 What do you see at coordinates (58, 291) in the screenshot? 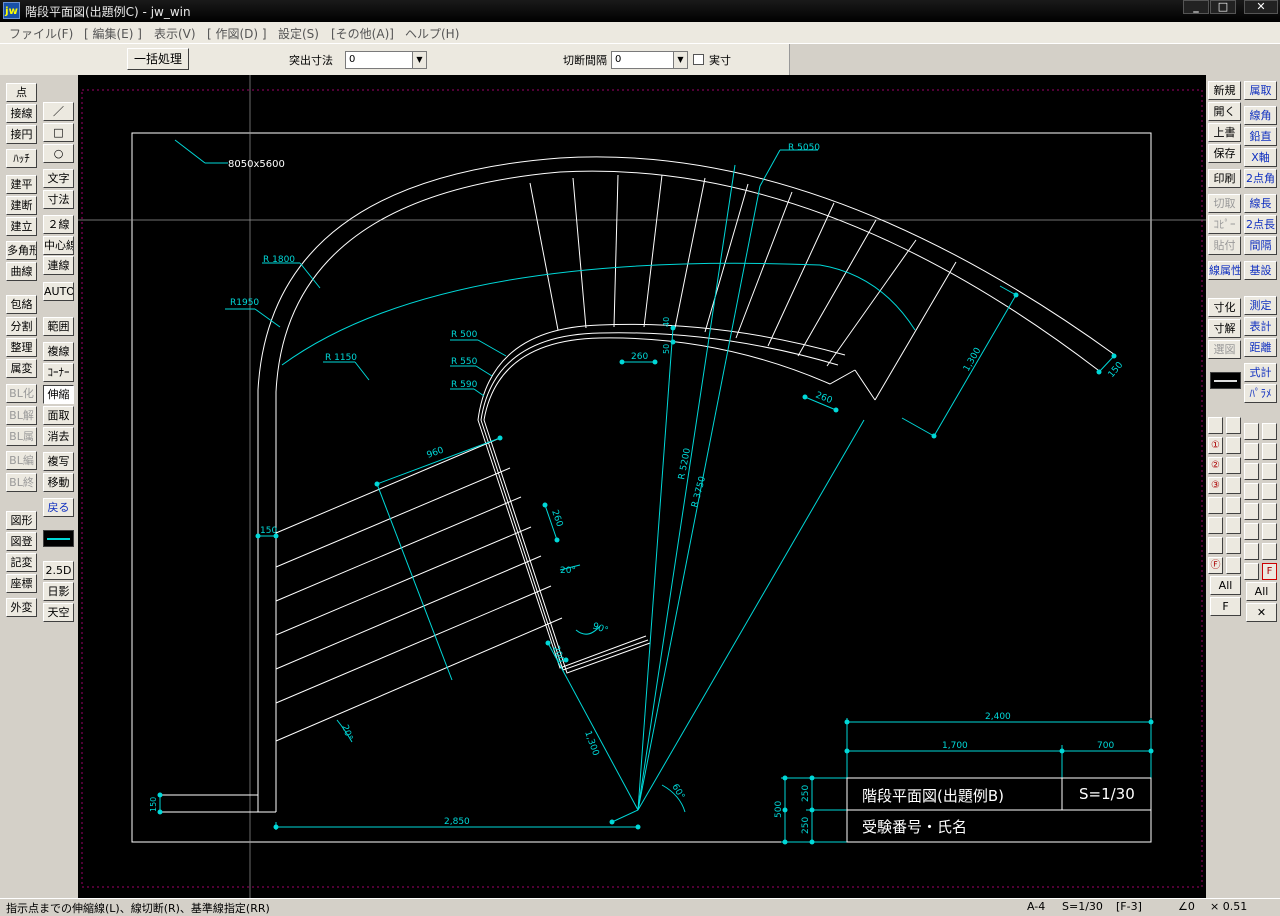
I see `left-tool-button: AUTO` at bounding box center [58, 291].